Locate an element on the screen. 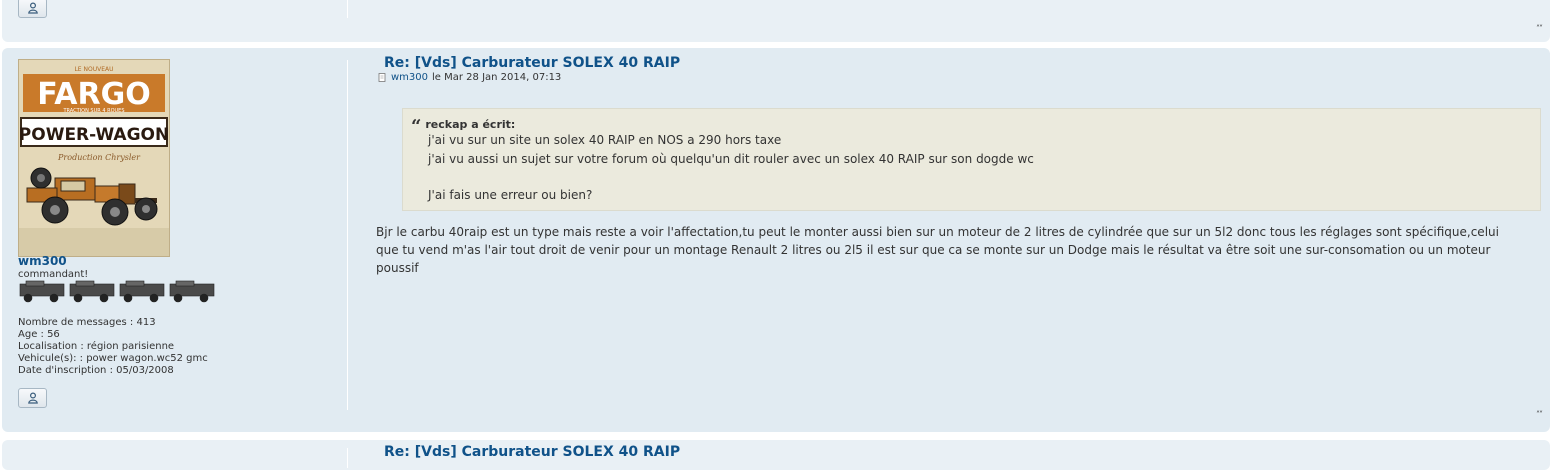 The width and height of the screenshot is (1555, 470). post-author-link: wm300 is located at coordinates (409, 77).